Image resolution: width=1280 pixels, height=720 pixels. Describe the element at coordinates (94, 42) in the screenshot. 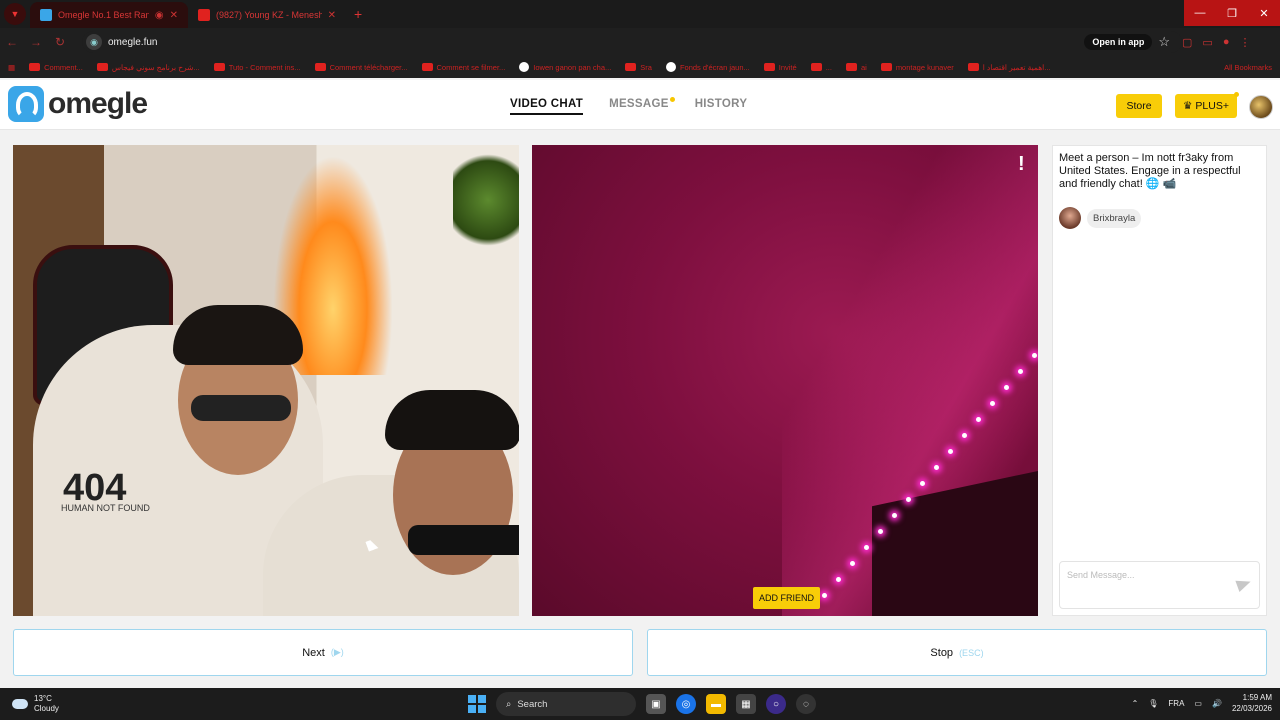

I see `site-info-icon: ◉` at that location.